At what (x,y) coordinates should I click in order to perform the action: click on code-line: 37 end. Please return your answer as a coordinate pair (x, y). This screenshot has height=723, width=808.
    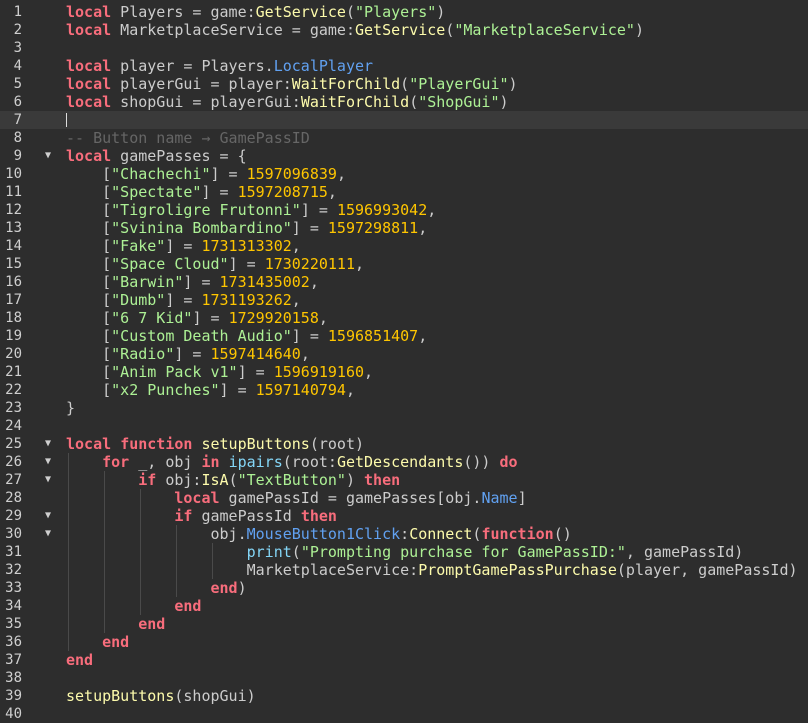
    Looking at the image, I should click on (404, 660).